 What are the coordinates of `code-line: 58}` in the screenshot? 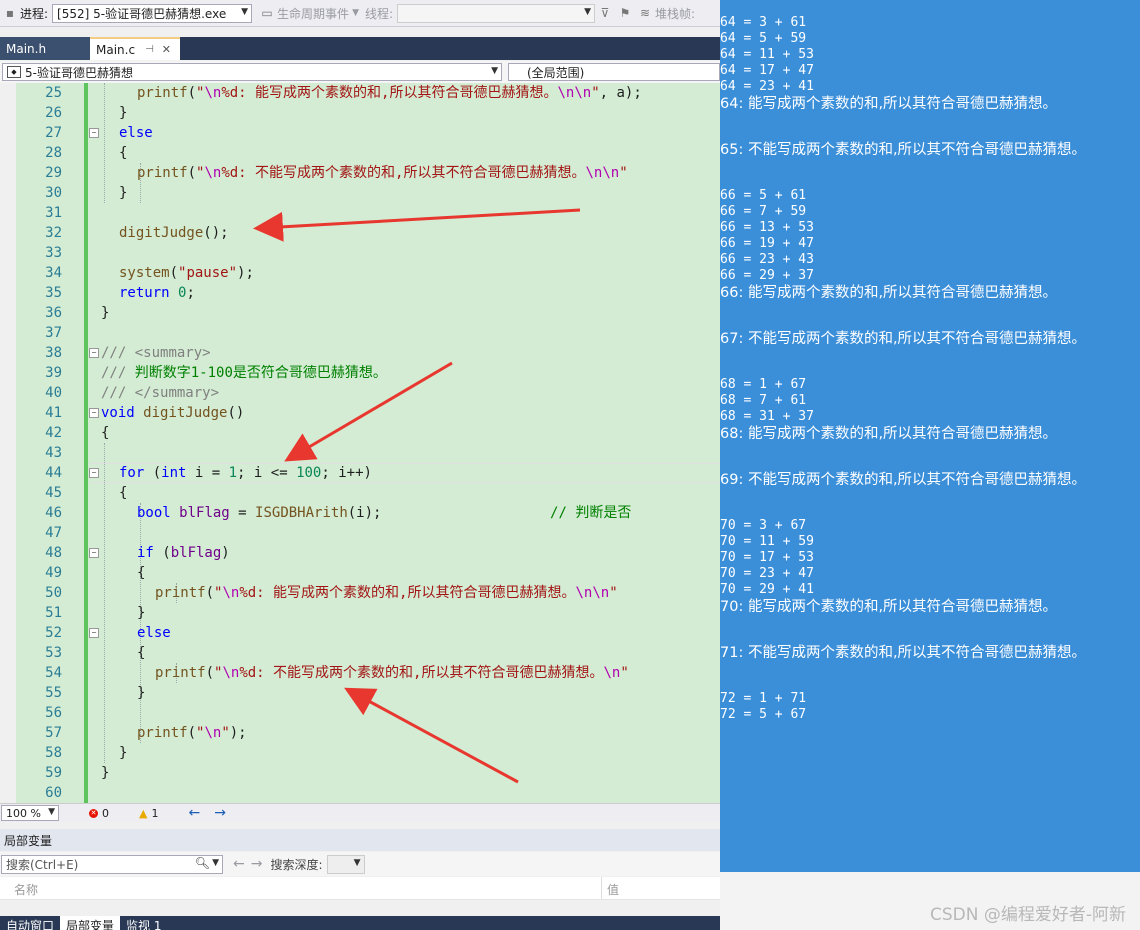 It's located at (360, 753).